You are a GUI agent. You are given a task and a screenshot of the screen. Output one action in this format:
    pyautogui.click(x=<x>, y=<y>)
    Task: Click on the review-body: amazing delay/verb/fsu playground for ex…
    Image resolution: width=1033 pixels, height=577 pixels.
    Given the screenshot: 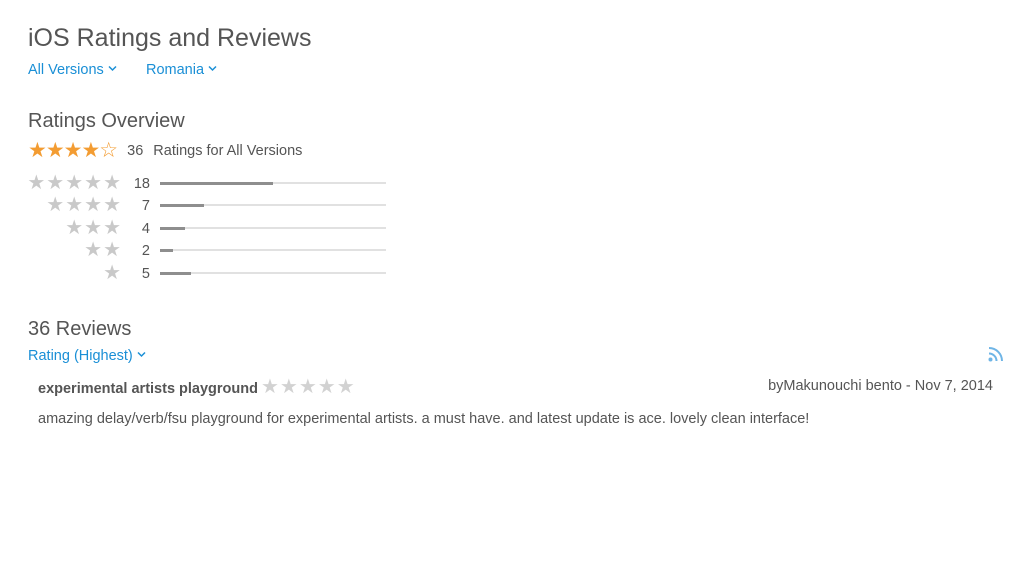 What is the action you would take?
    pyautogui.click(x=424, y=419)
    